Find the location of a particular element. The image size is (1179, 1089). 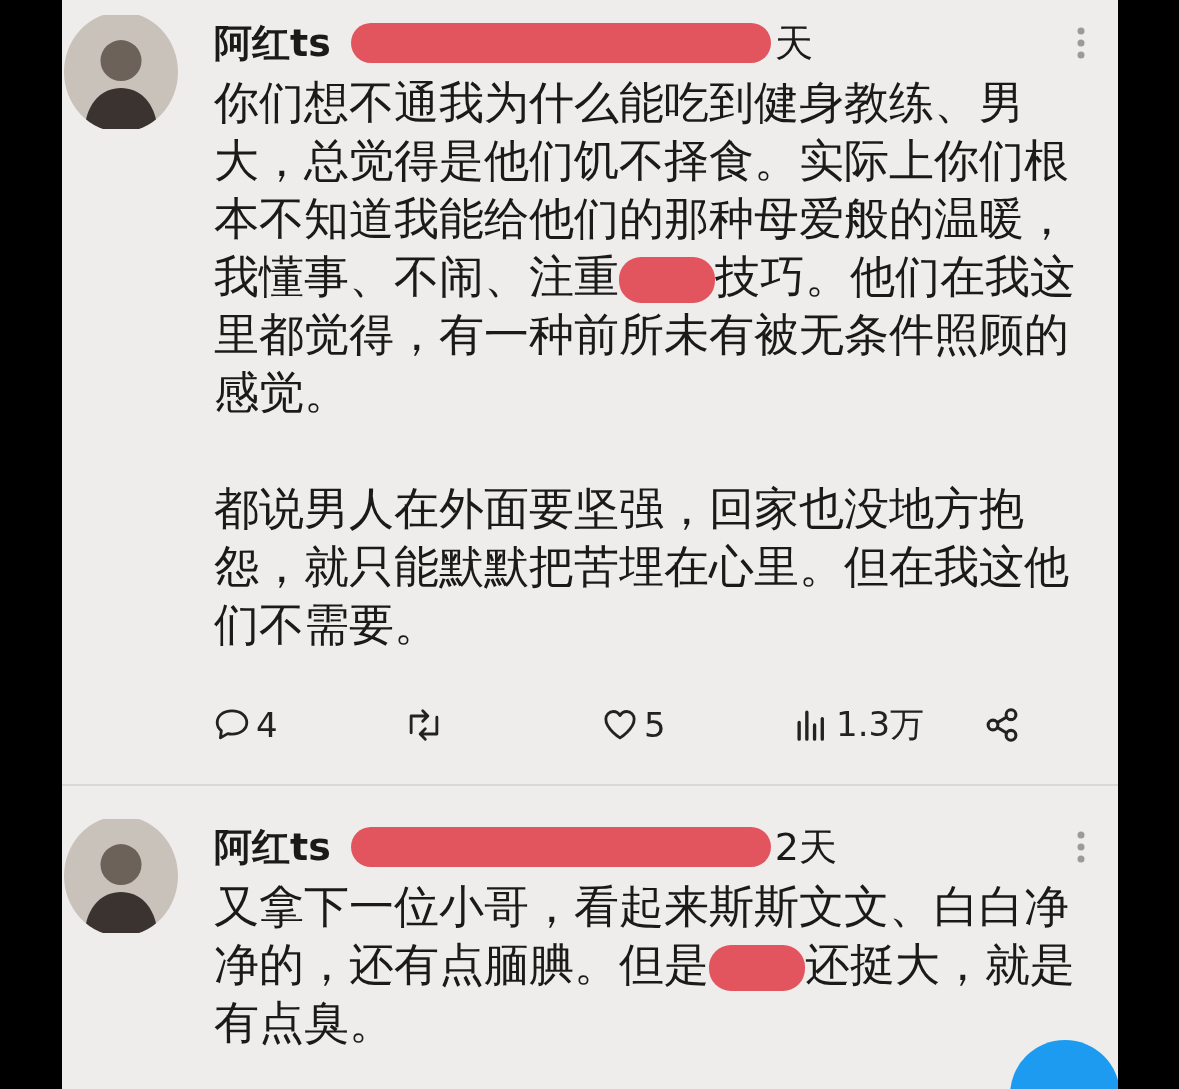

action-button: 4 is located at coordinates (246, 725).